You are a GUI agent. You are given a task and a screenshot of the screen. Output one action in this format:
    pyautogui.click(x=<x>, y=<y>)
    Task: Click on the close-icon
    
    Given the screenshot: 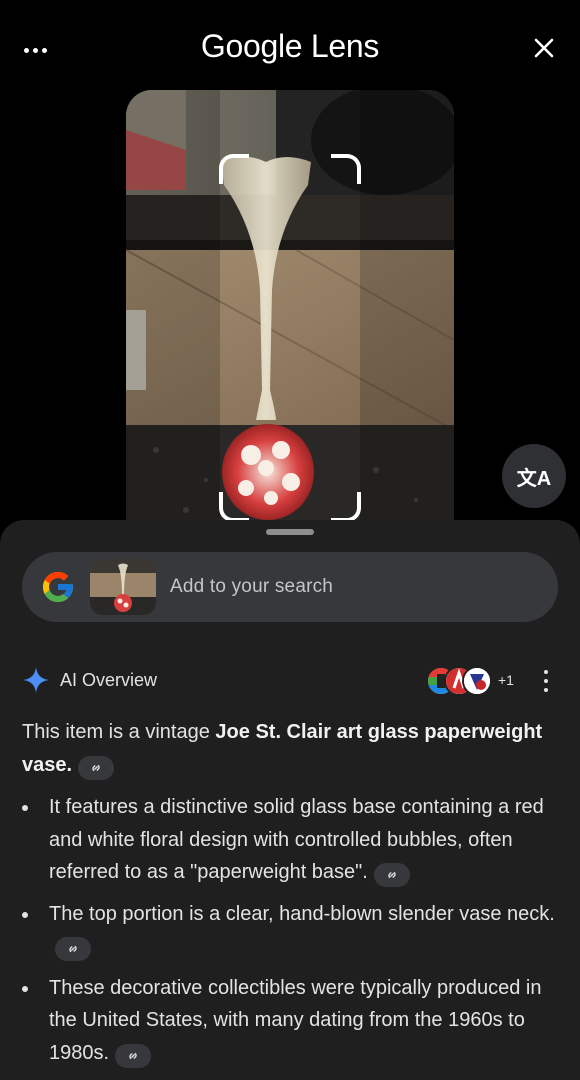 What is the action you would take?
    pyautogui.click(x=544, y=48)
    